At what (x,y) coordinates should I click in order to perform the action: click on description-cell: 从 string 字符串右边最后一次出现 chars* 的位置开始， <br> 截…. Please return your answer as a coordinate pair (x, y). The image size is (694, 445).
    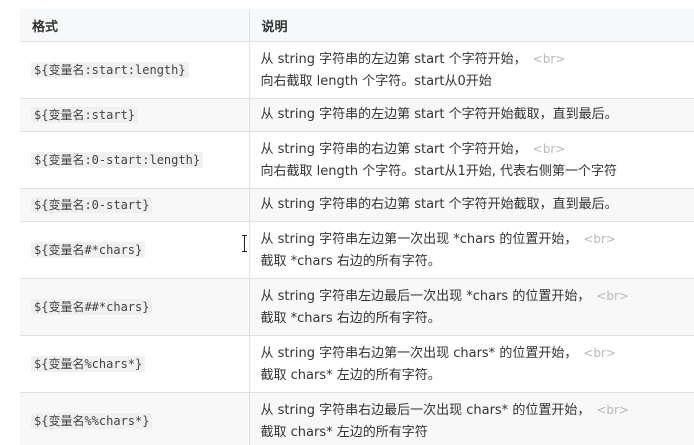
    Looking at the image, I should click on (471, 418).